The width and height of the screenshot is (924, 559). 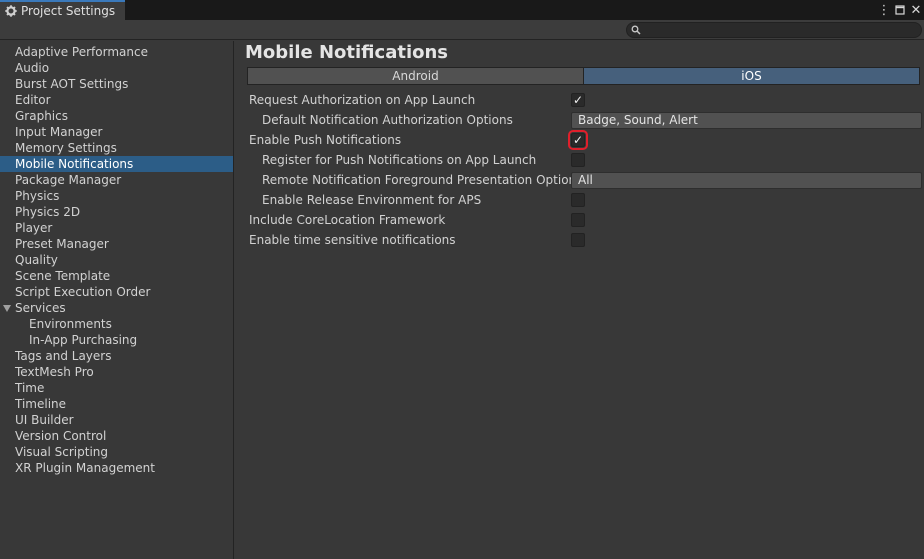 I want to click on search-field, so click(x=774, y=30).